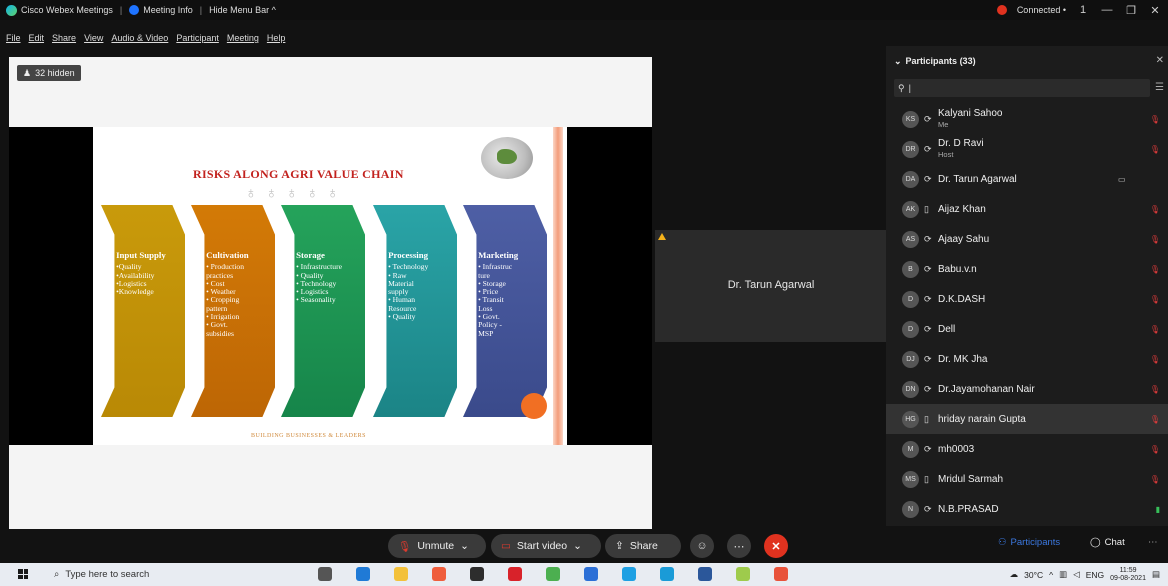 Image resolution: width=1168 pixels, height=586 pixels. Describe the element at coordinates (1051, 575) in the screenshot. I see `tray-overflow-icon: ^` at that location.